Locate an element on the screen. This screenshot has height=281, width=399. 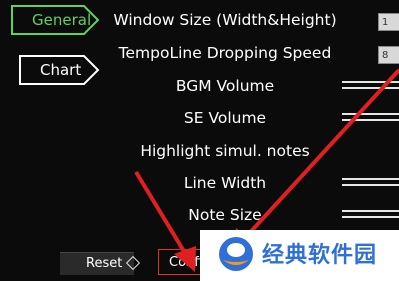
setting-highlight-simul-notes: Highlight simul. notes is located at coordinates (254, 151).